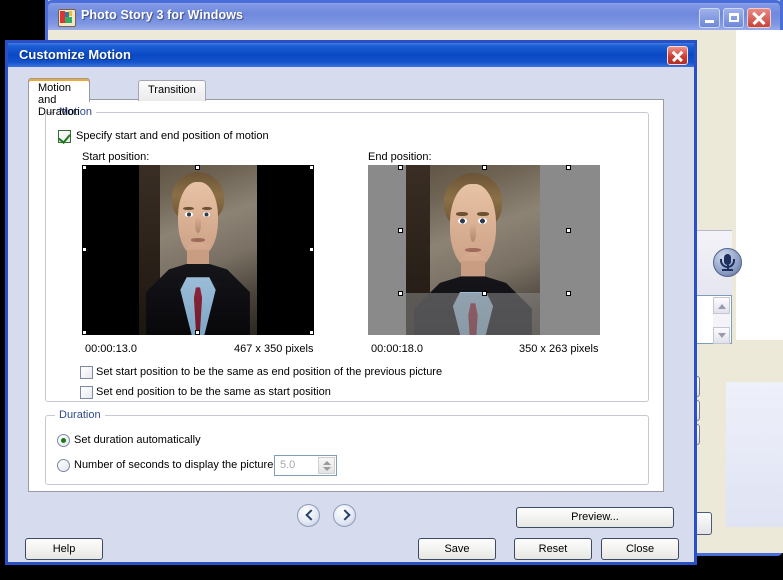 The image size is (783, 580). What do you see at coordinates (137, 440) in the screenshot?
I see `duration-auto-label: Set duration automatically` at bounding box center [137, 440].